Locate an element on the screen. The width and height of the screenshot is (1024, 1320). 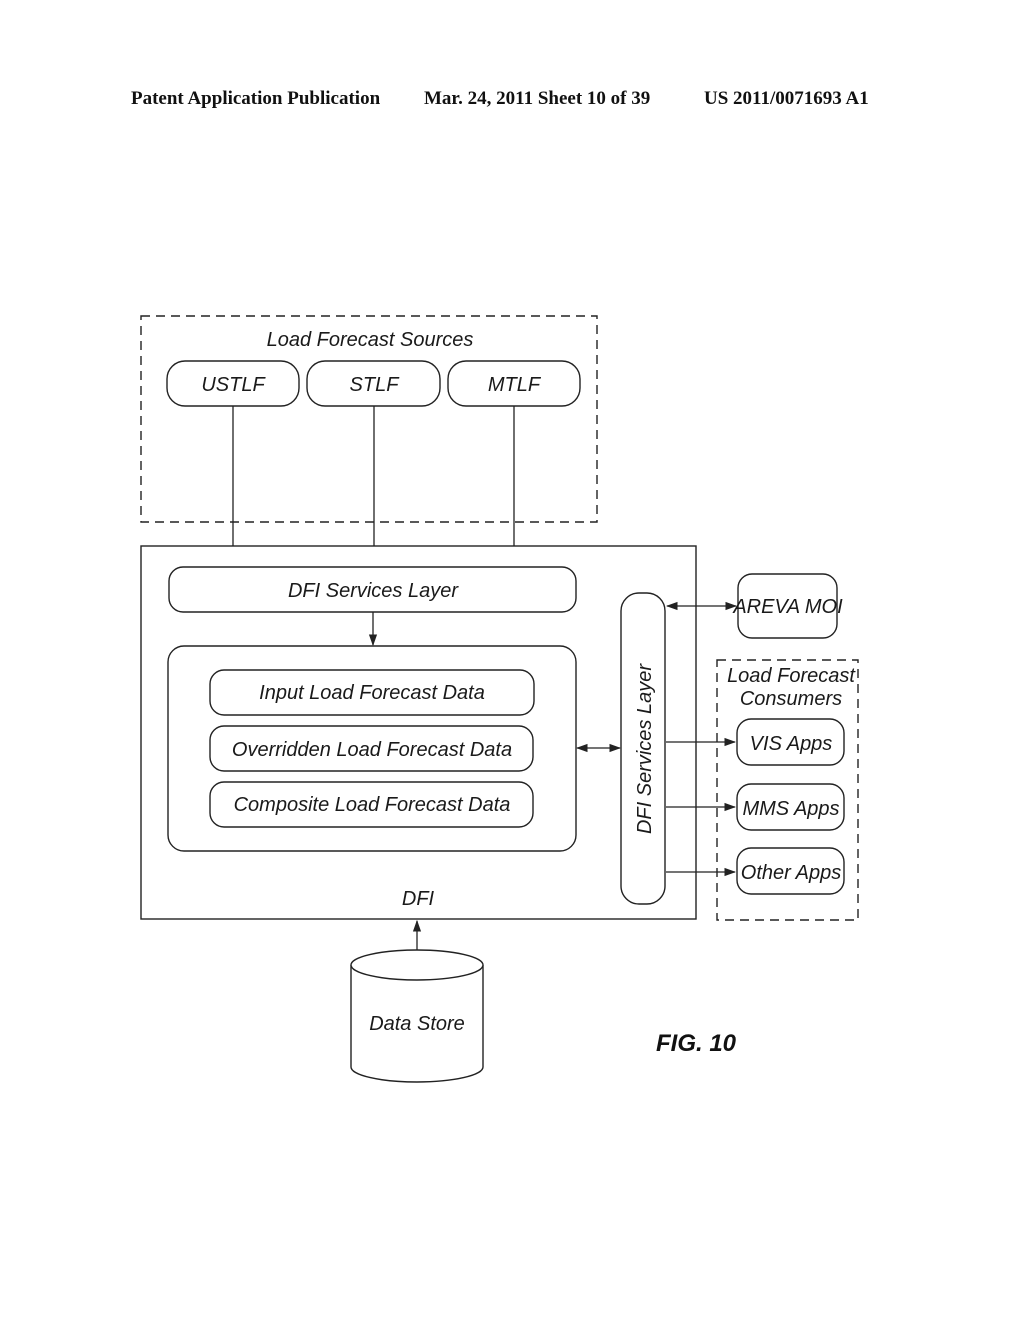
source-ustlf-label: USTLF is located at coordinates (233, 385).